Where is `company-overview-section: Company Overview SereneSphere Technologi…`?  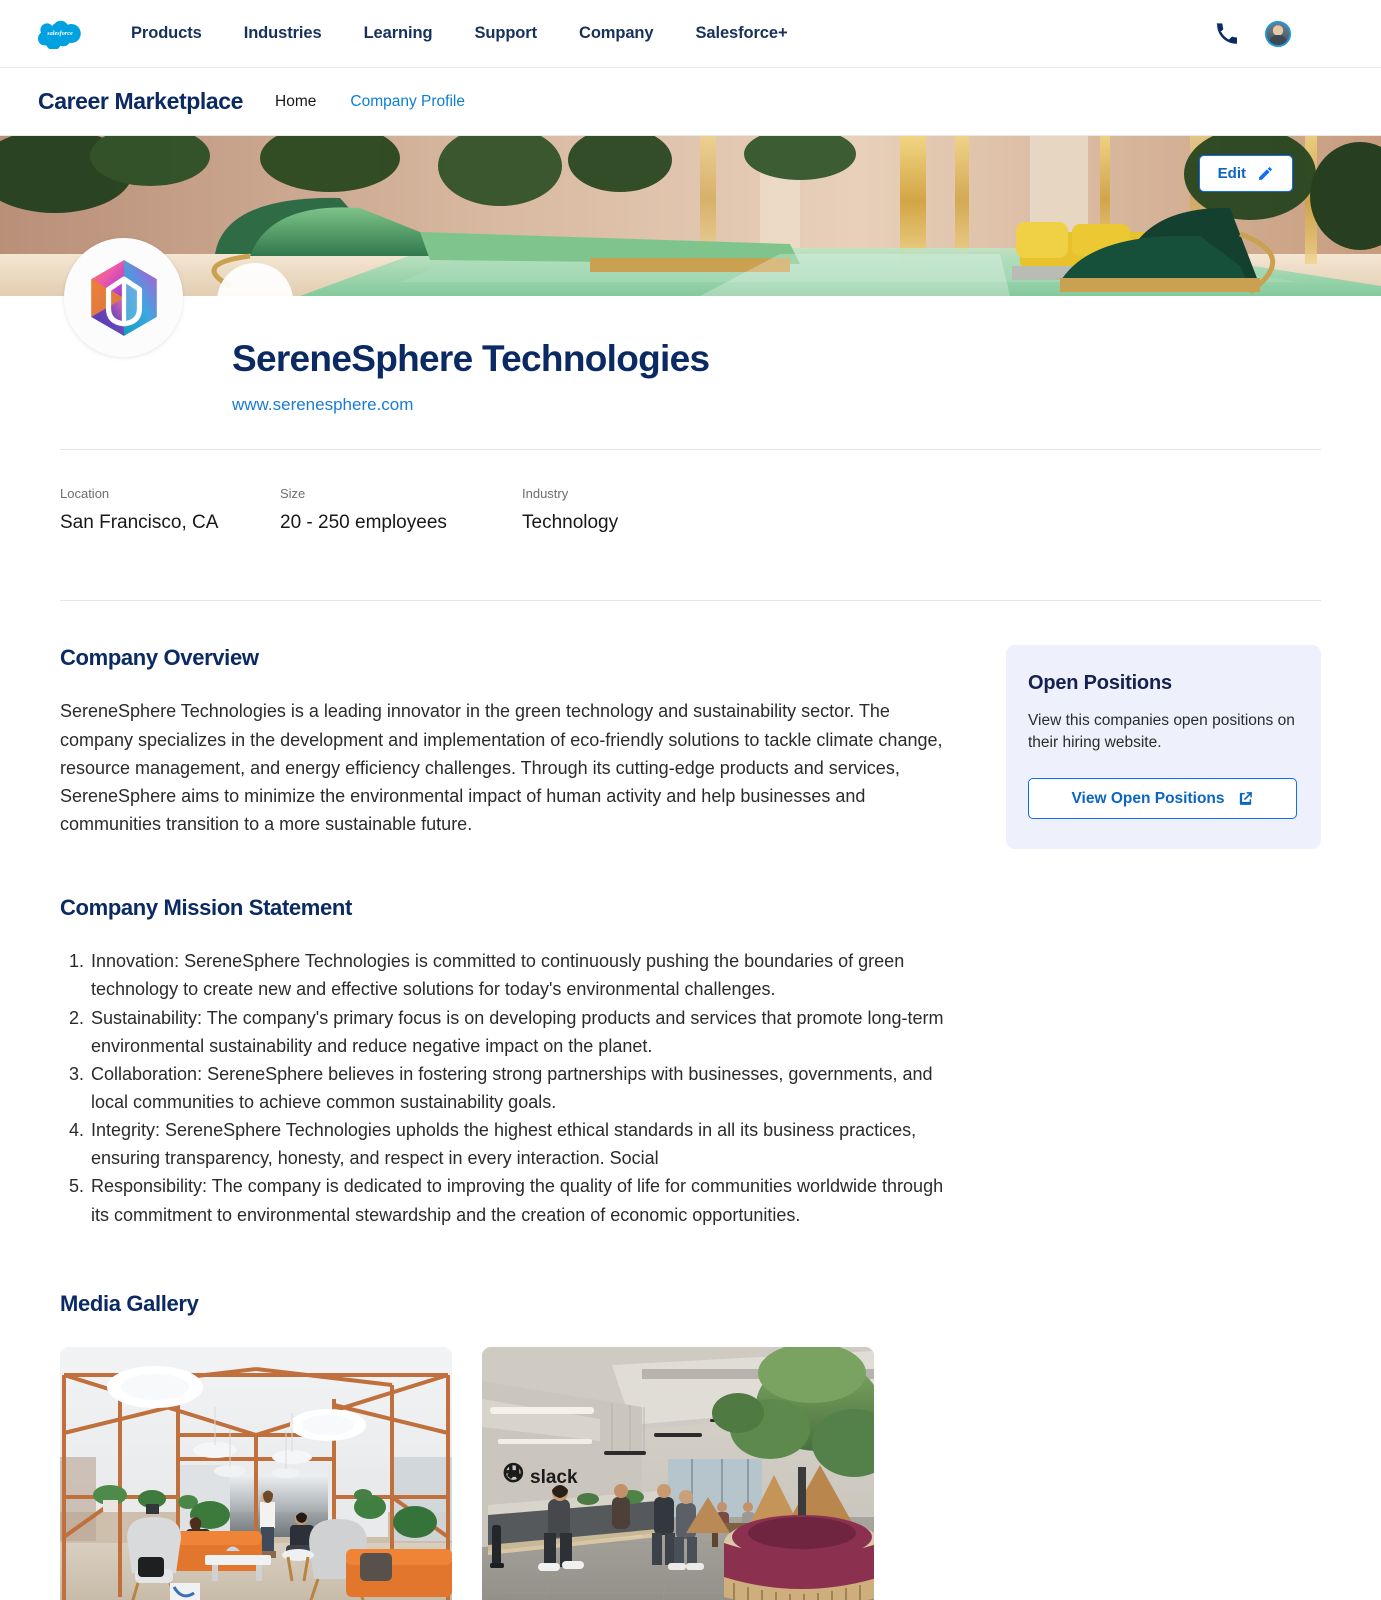 company-overview-section: Company Overview SereneSphere Technologi… is located at coordinates (504, 741).